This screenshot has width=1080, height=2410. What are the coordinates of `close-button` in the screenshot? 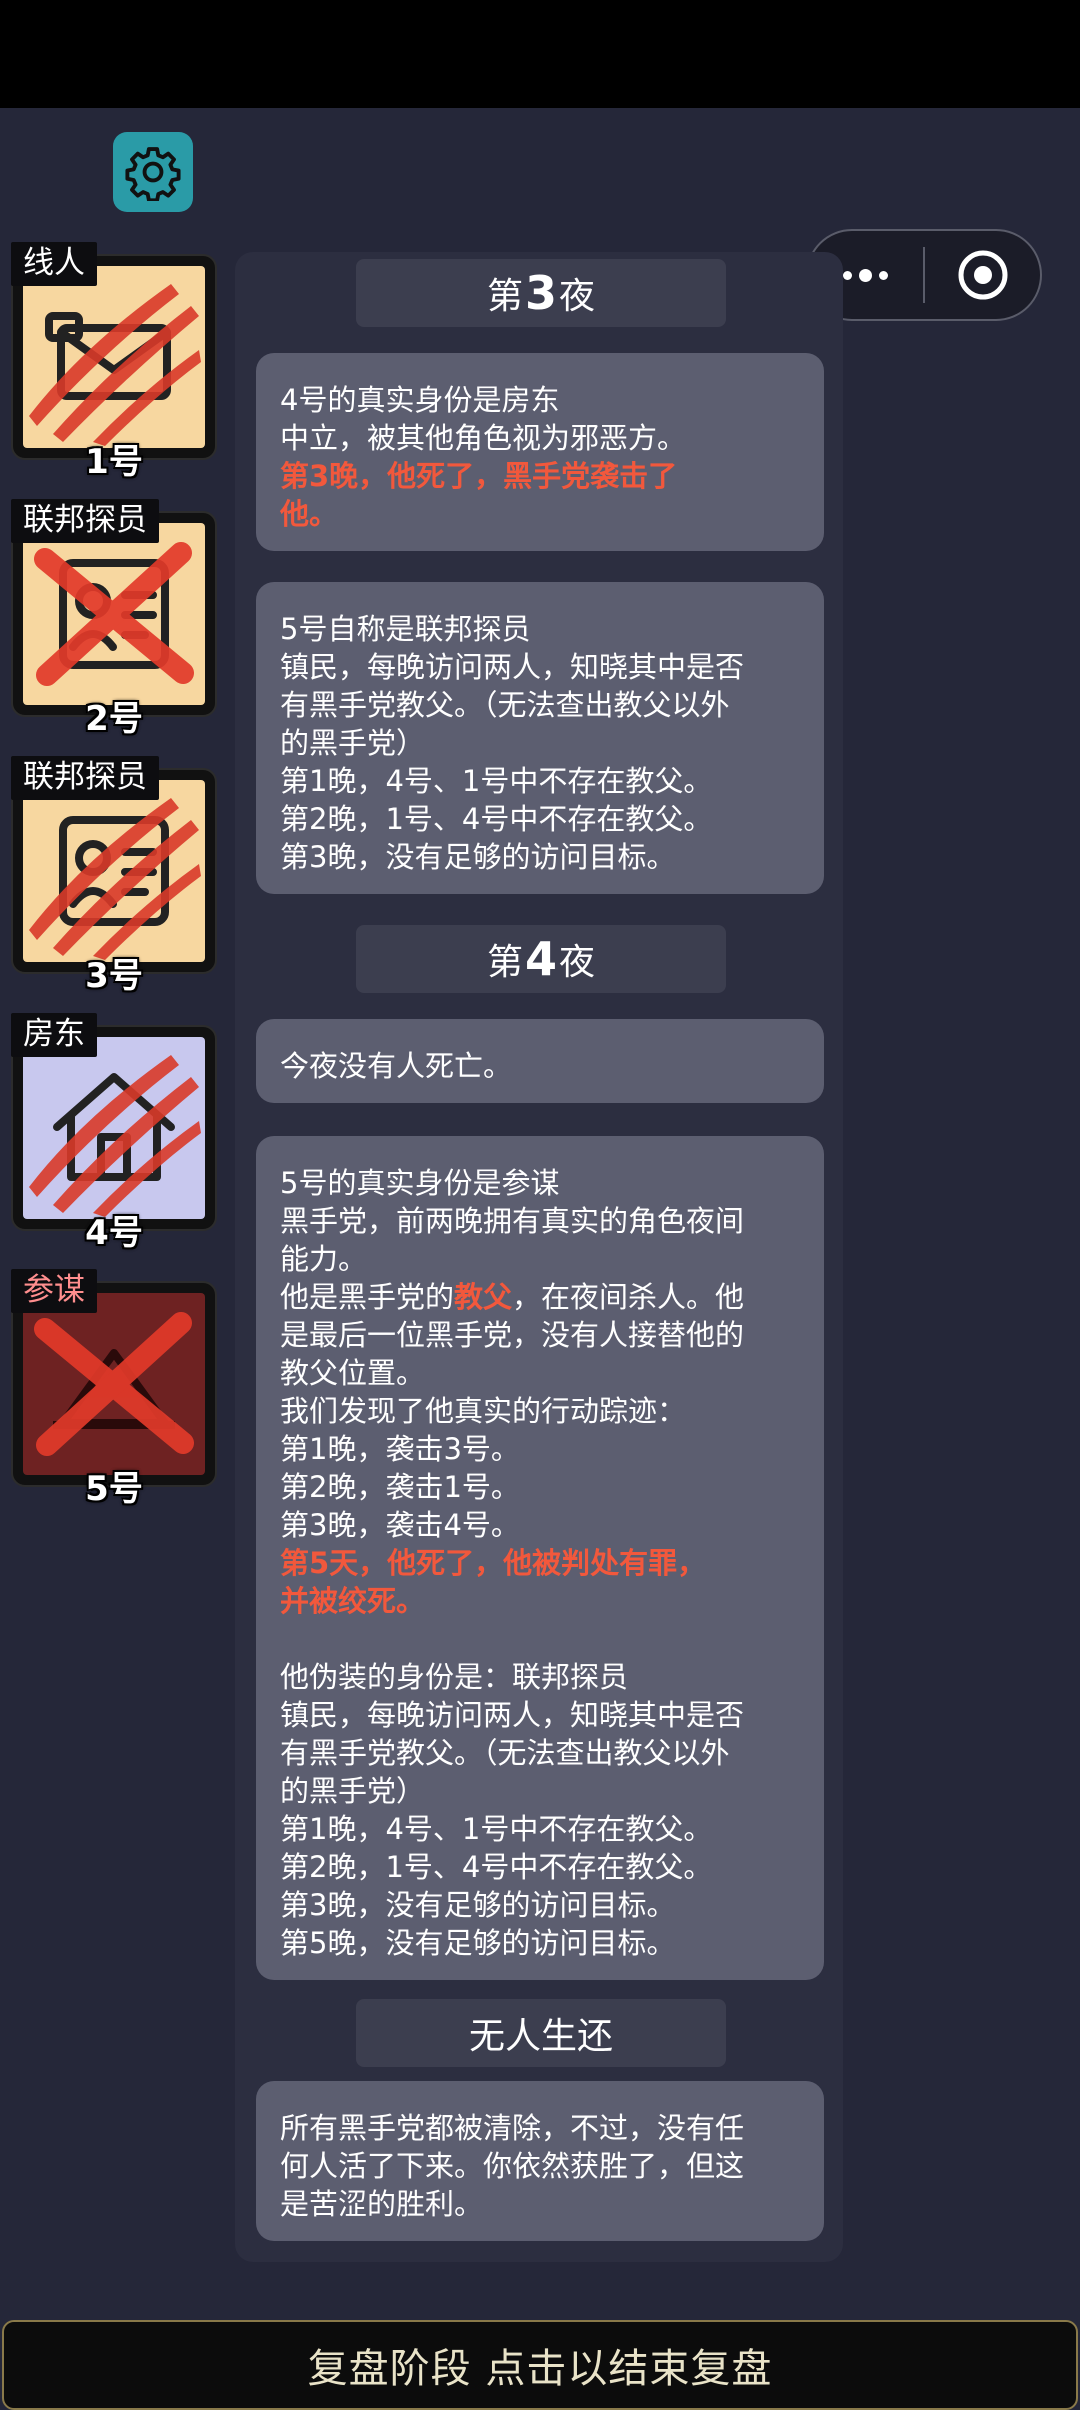 It's located at (982, 275).